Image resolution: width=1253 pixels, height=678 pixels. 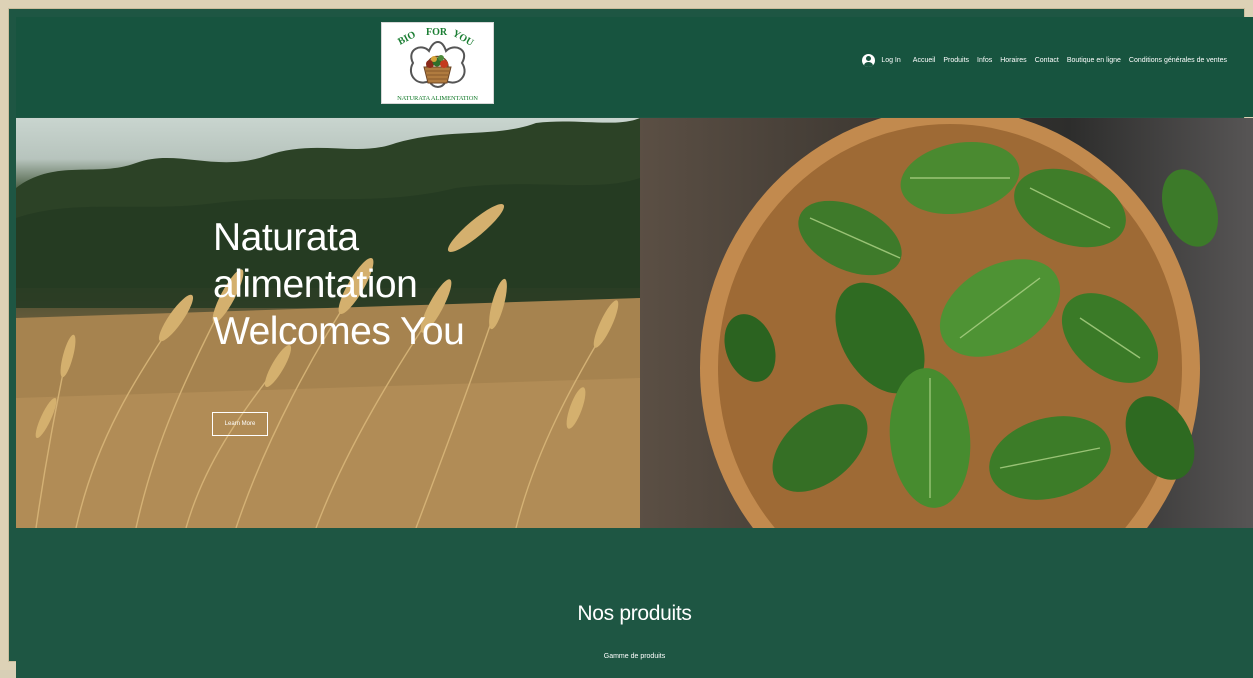 I want to click on hero-title-line-3: Welcomes You, so click(x=339, y=331).